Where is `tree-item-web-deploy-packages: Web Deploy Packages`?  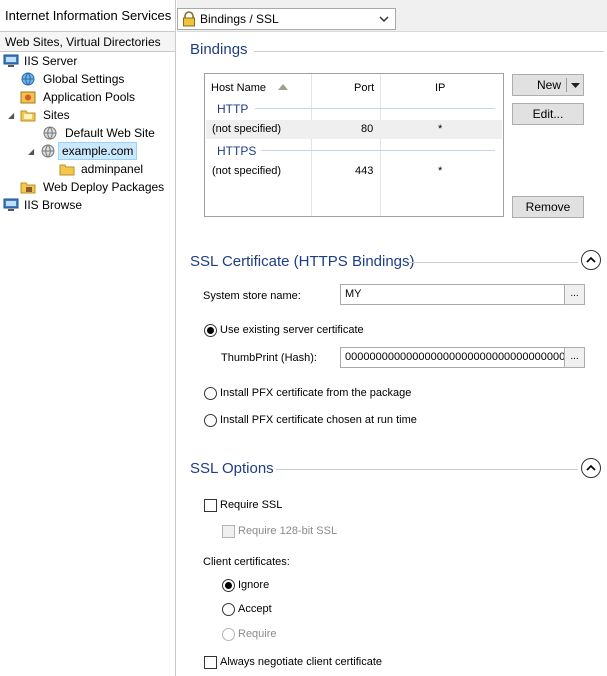 tree-item-web-deploy-packages: Web Deploy Packages is located at coordinates (97, 187).